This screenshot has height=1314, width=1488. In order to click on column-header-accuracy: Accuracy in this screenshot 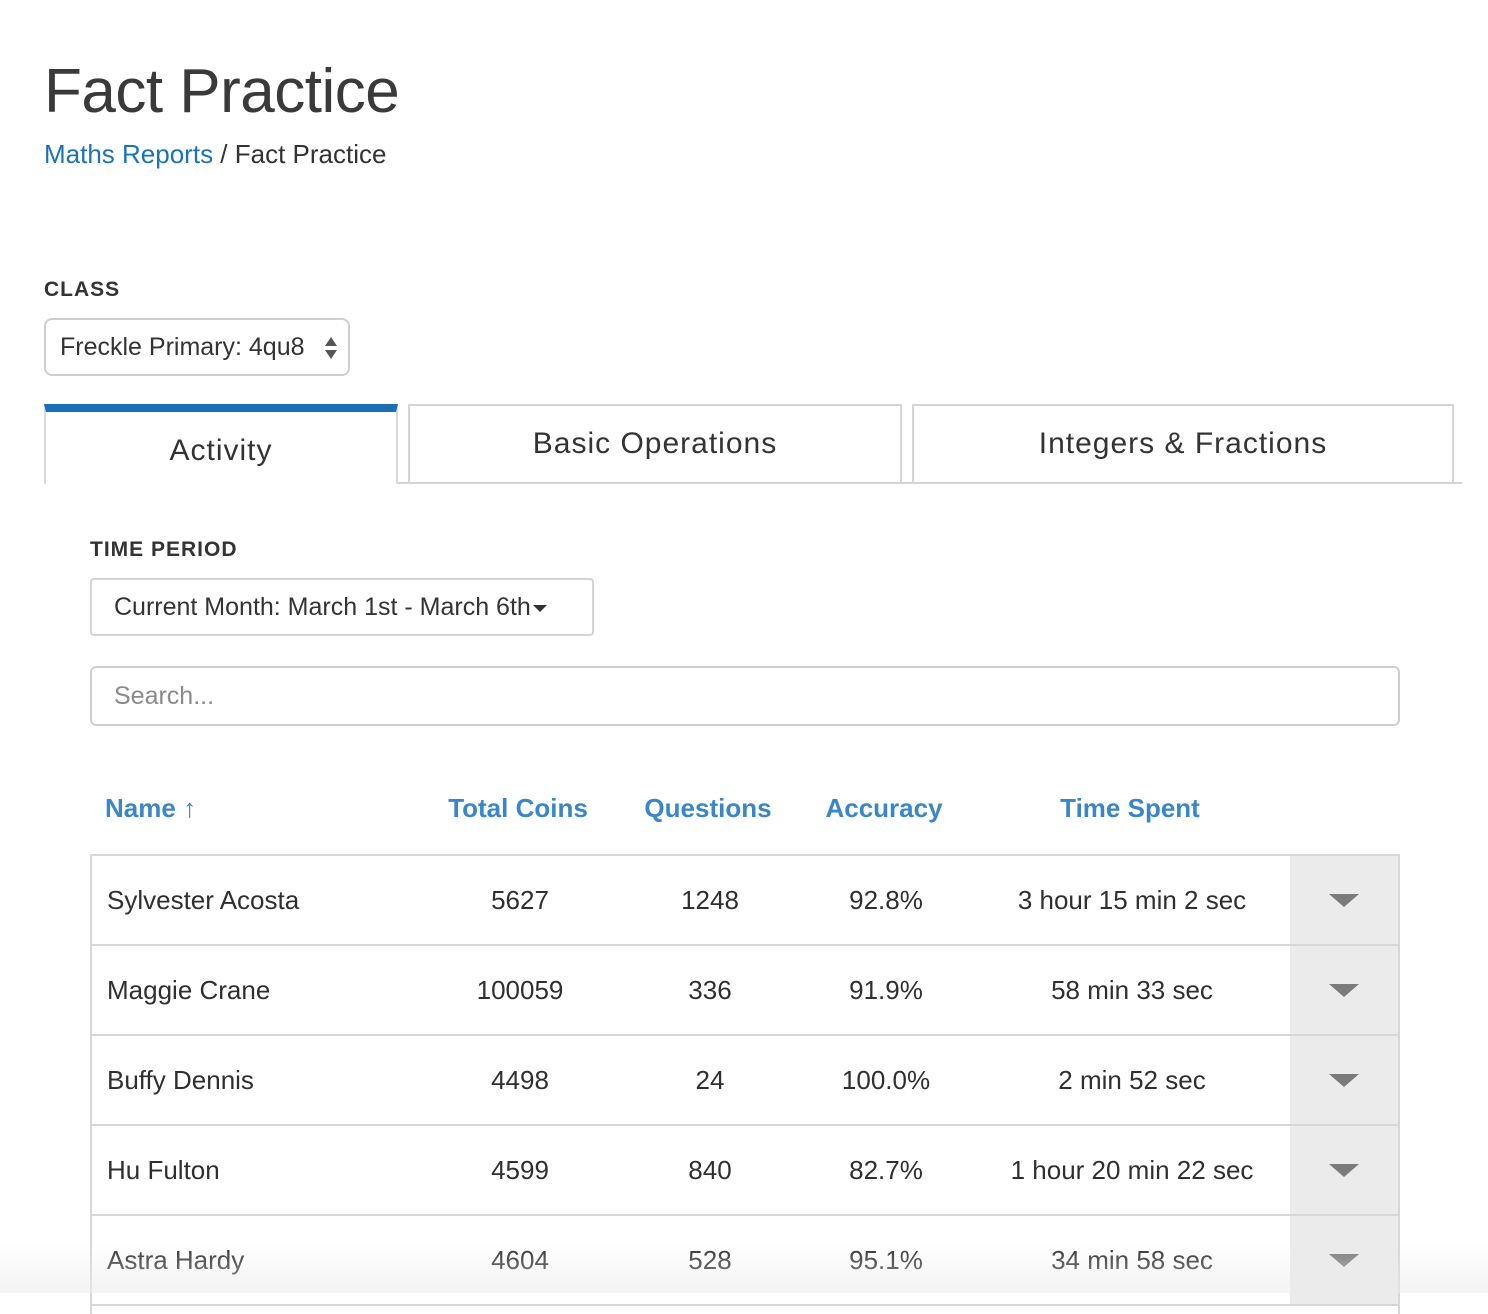, I will do `click(883, 808)`.